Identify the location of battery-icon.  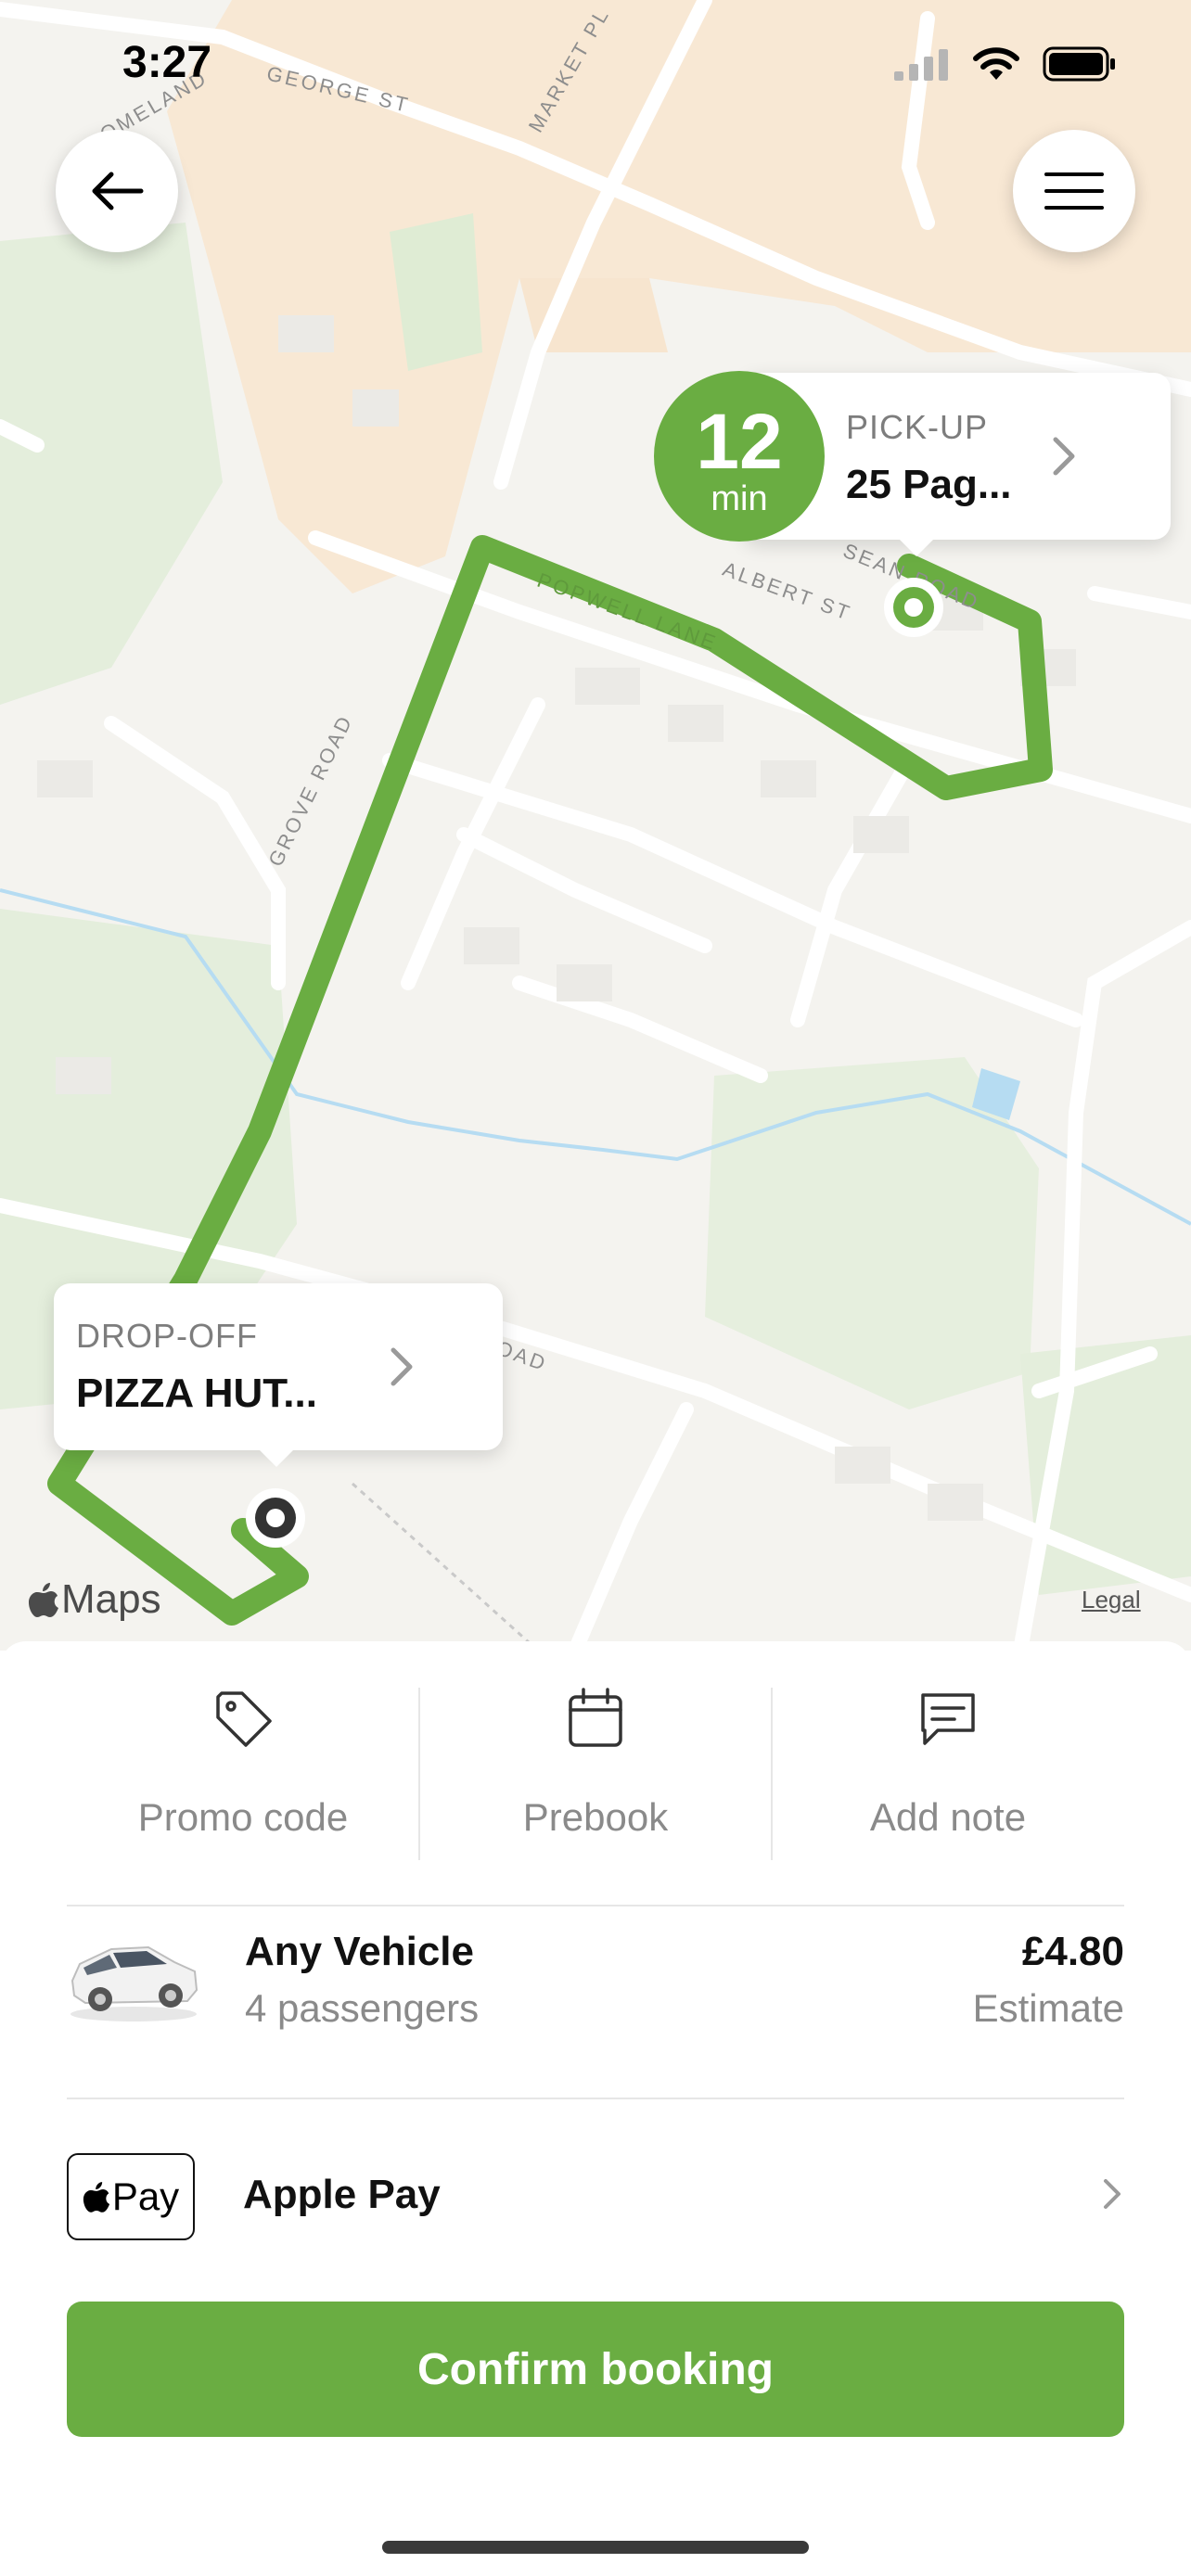
(1079, 64).